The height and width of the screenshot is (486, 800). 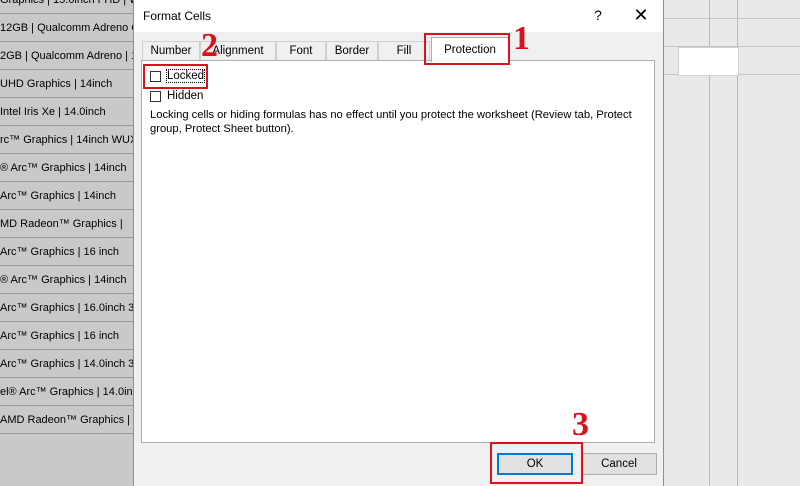 What do you see at coordinates (619, 464) in the screenshot?
I see `cancel-button: Cancel` at bounding box center [619, 464].